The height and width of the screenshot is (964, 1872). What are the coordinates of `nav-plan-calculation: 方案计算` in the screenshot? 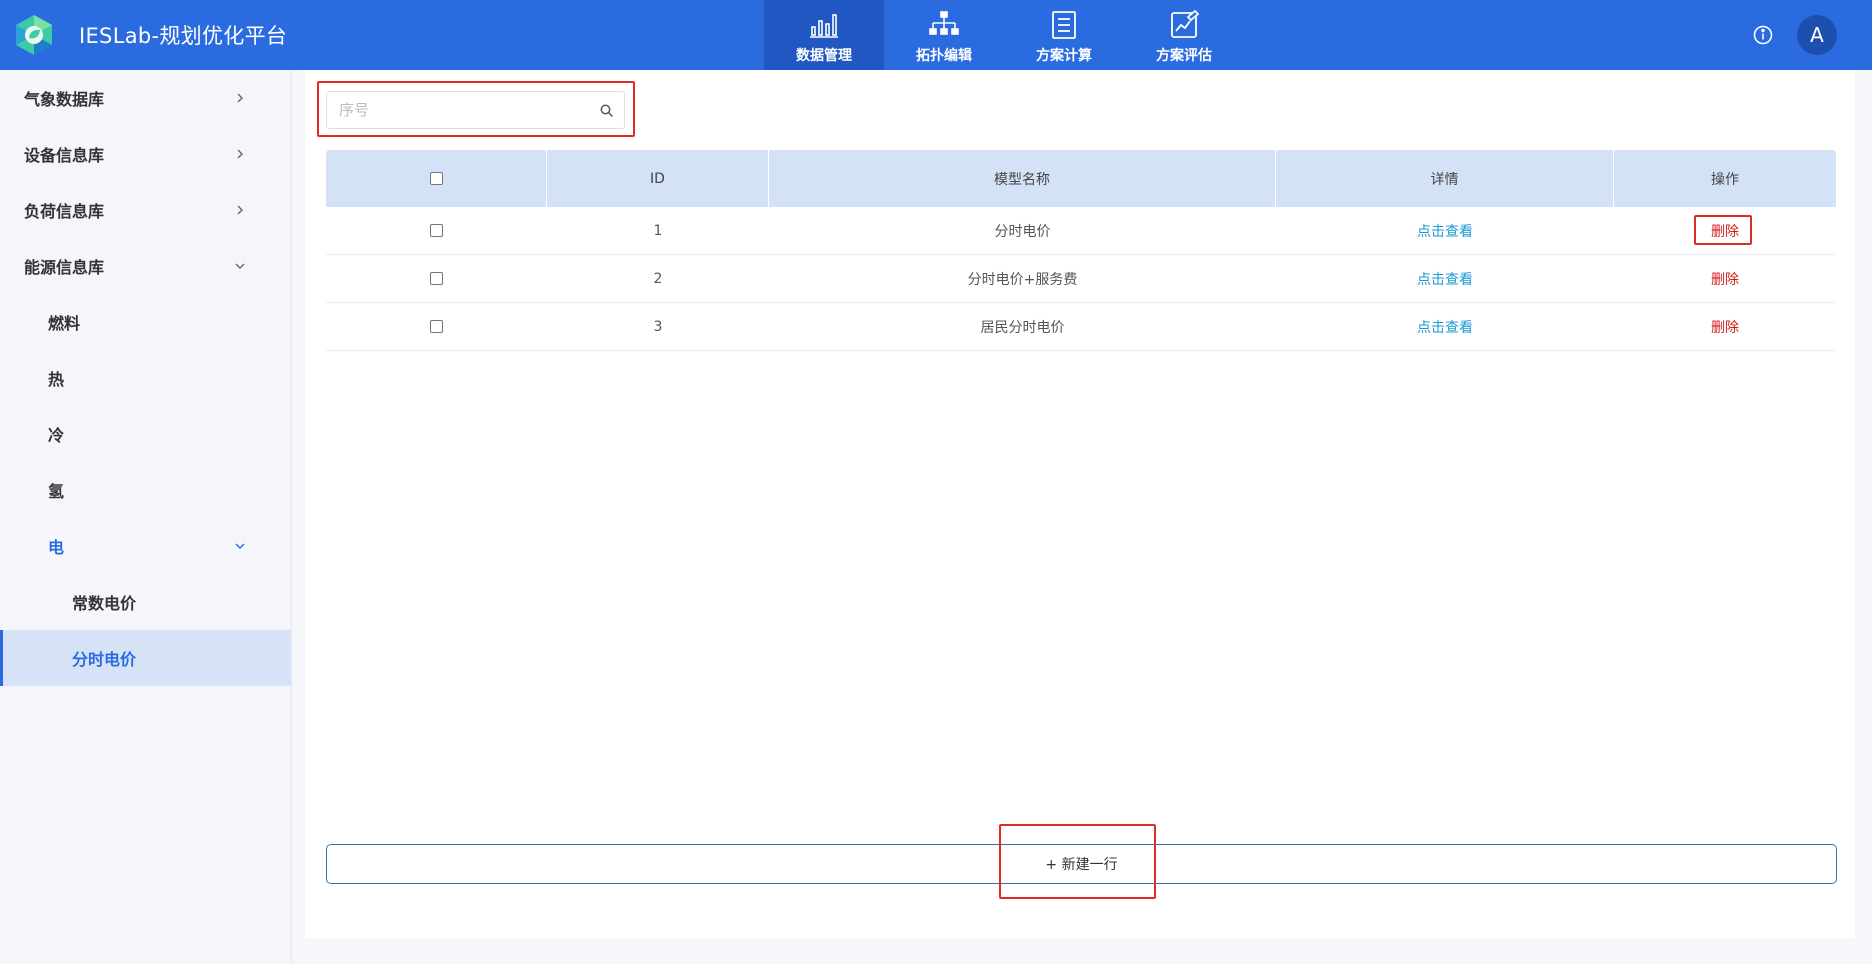 It's located at (1064, 35).